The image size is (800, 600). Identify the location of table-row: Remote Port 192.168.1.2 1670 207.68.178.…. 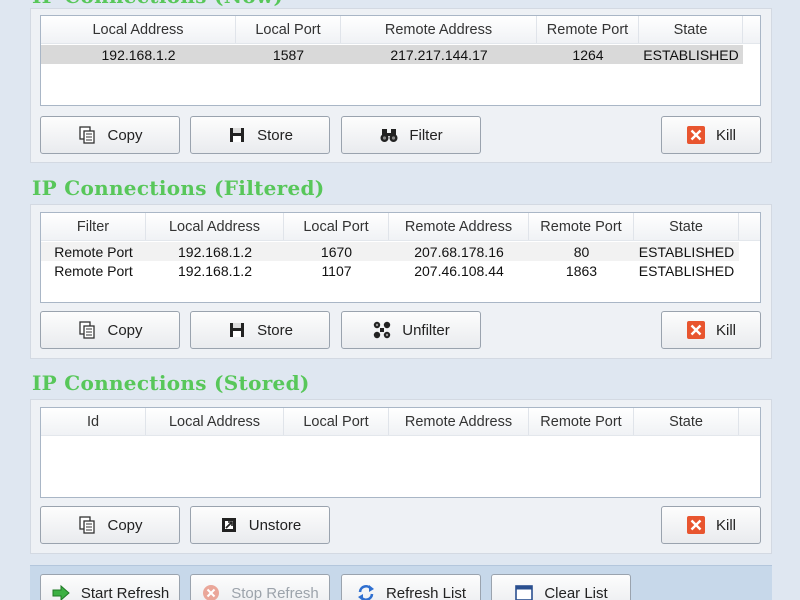
(390, 251).